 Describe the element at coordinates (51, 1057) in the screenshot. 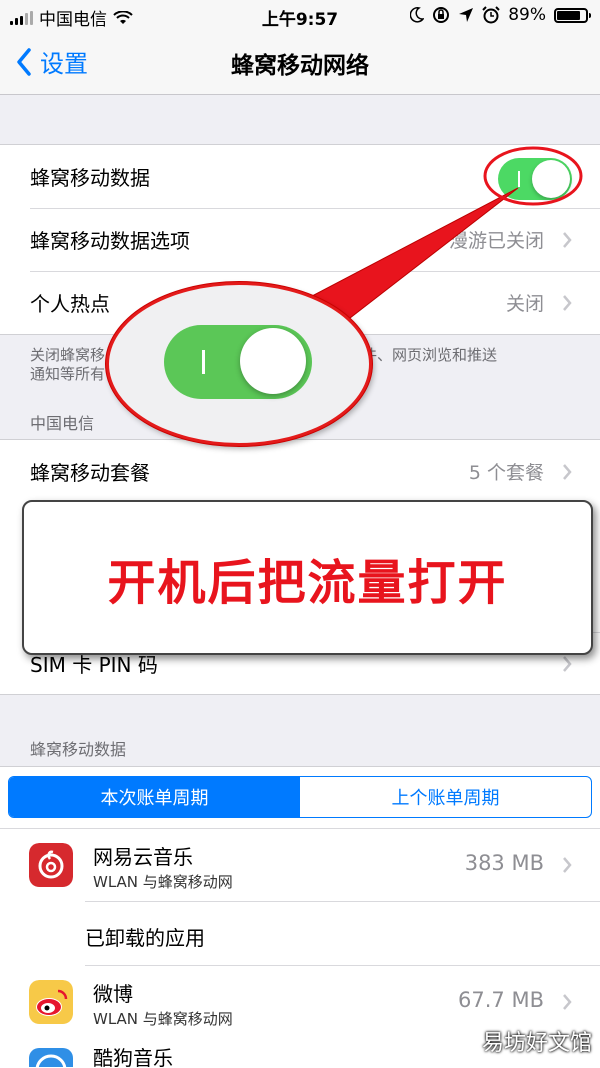

I see `kugou-music-icon` at that location.